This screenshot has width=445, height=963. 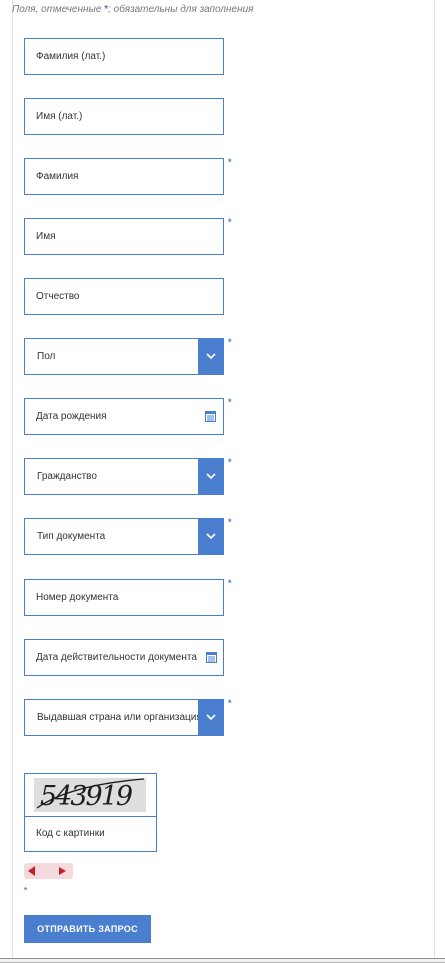 I want to click on document-valid-date-field: Дата действительности документа, so click(x=124, y=657).